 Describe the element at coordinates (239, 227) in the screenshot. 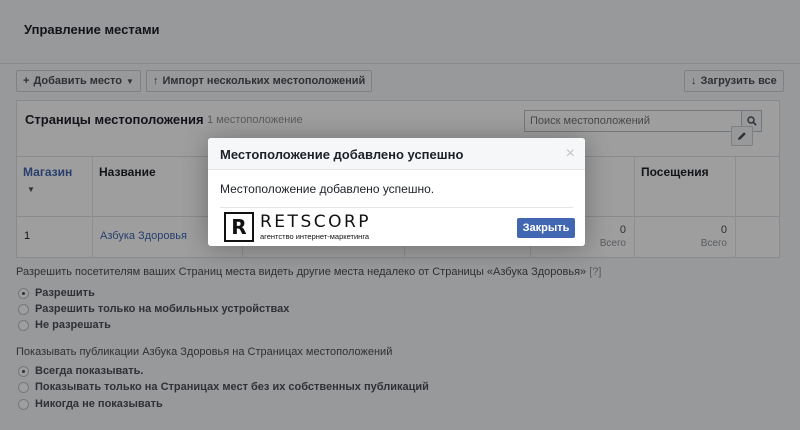

I see `logo-mark: R` at that location.